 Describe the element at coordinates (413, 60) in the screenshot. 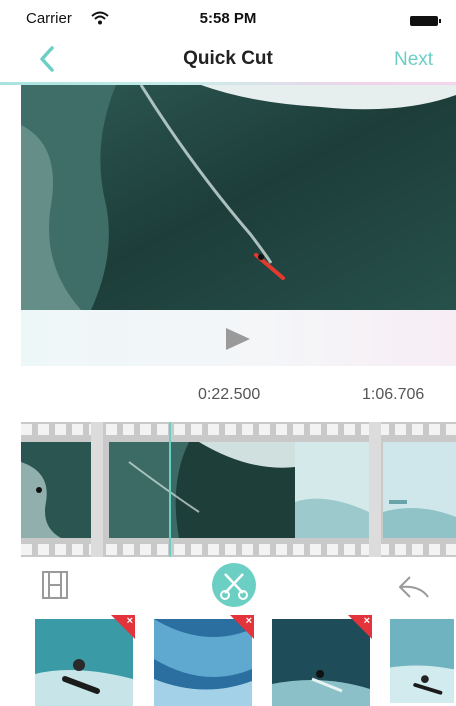

I see `next-button: Next` at that location.